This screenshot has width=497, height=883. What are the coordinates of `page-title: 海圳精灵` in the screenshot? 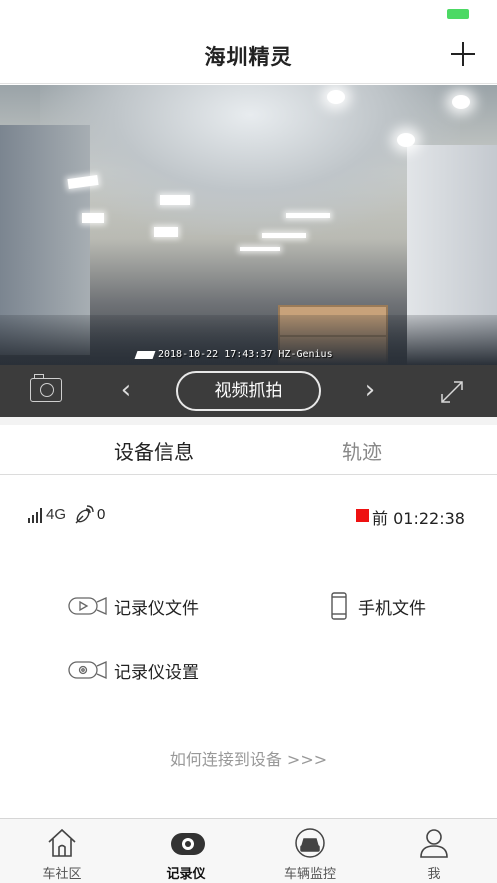 It's located at (248, 57).